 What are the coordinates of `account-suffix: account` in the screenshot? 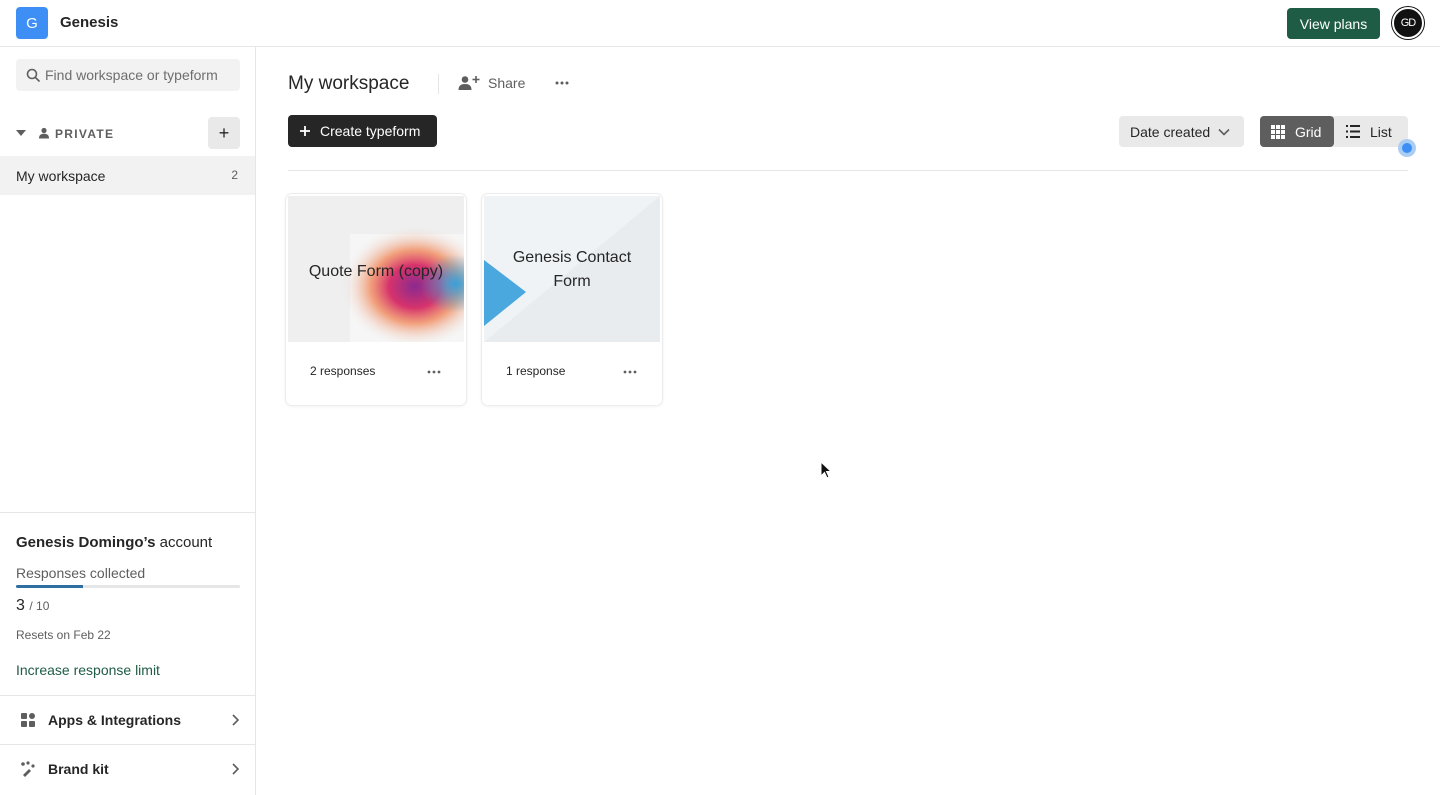 It's located at (184, 542).